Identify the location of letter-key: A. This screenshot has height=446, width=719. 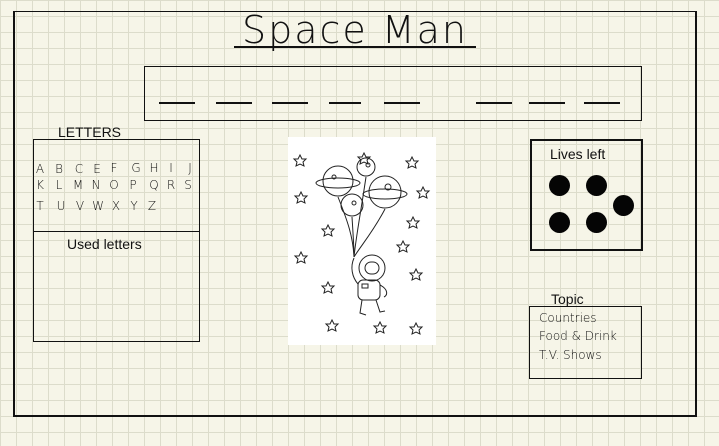
(40, 170).